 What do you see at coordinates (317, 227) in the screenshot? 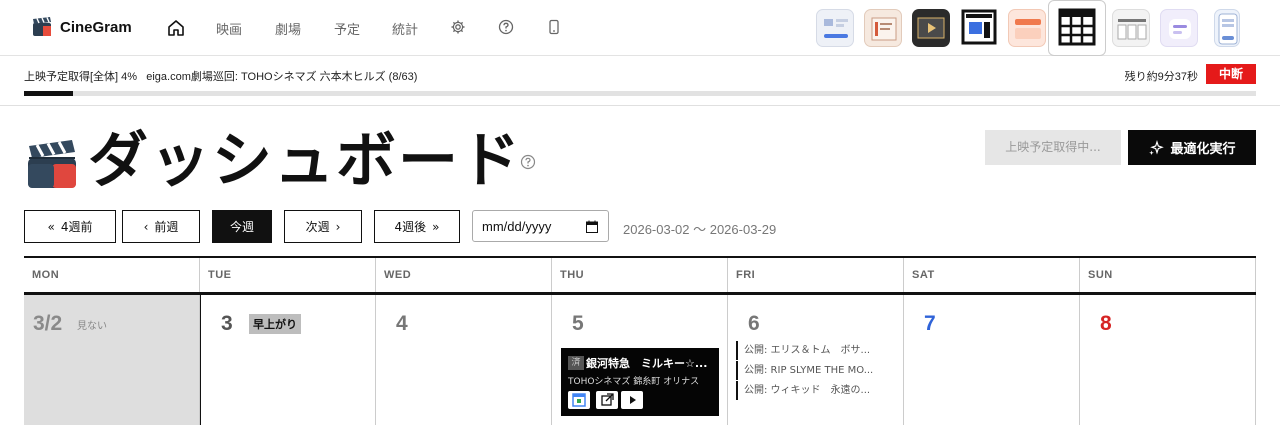
I see `next-week-label: 次週` at bounding box center [317, 227].